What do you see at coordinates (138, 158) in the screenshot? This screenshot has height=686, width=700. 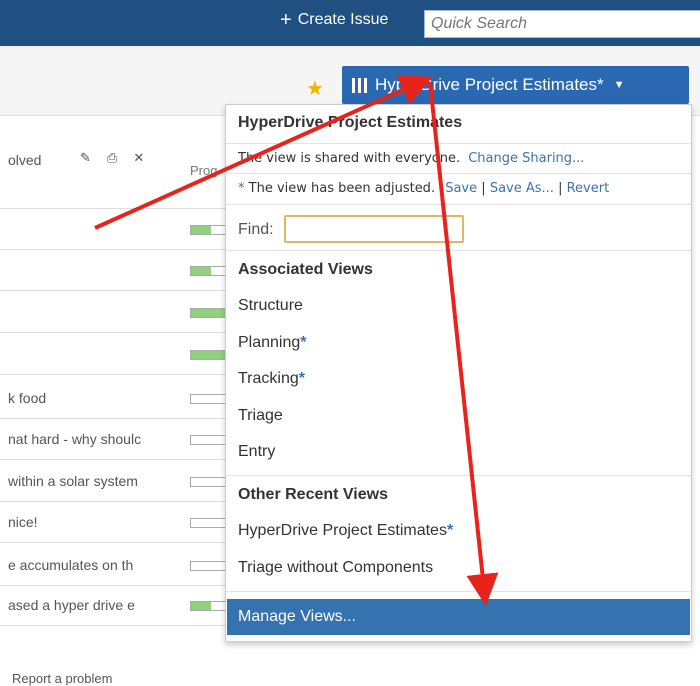 I see `excel-icon: ✕` at bounding box center [138, 158].